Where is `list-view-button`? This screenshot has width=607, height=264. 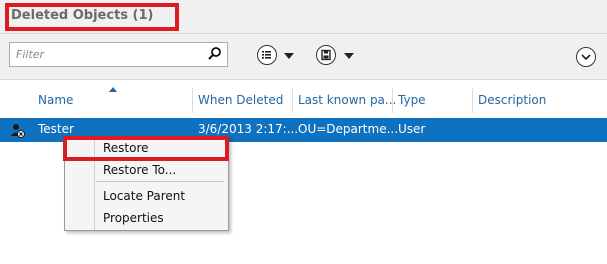
list-view-button is located at coordinates (267, 55).